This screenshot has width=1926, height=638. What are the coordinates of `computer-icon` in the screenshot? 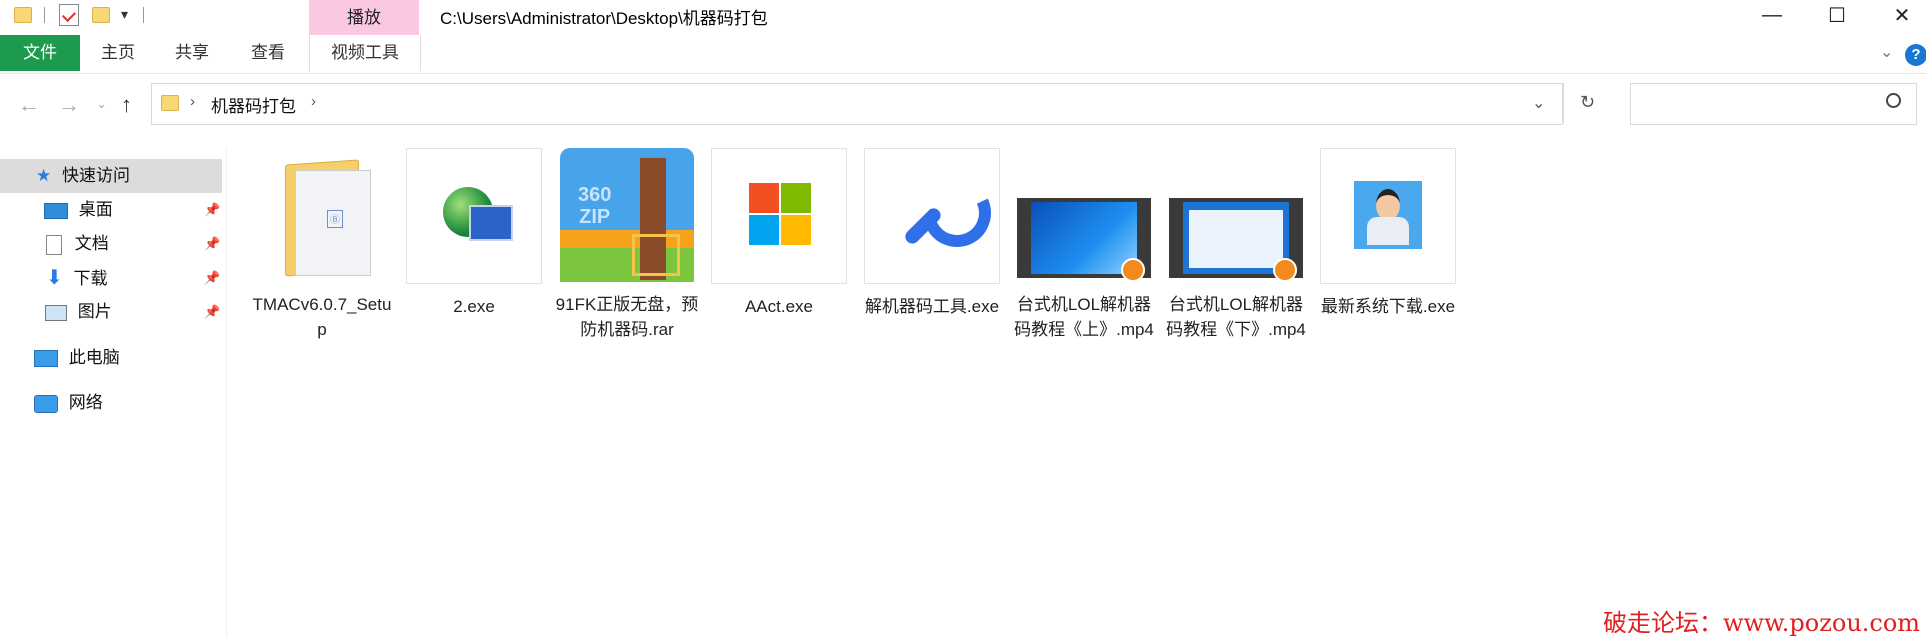 It's located at (46, 359).